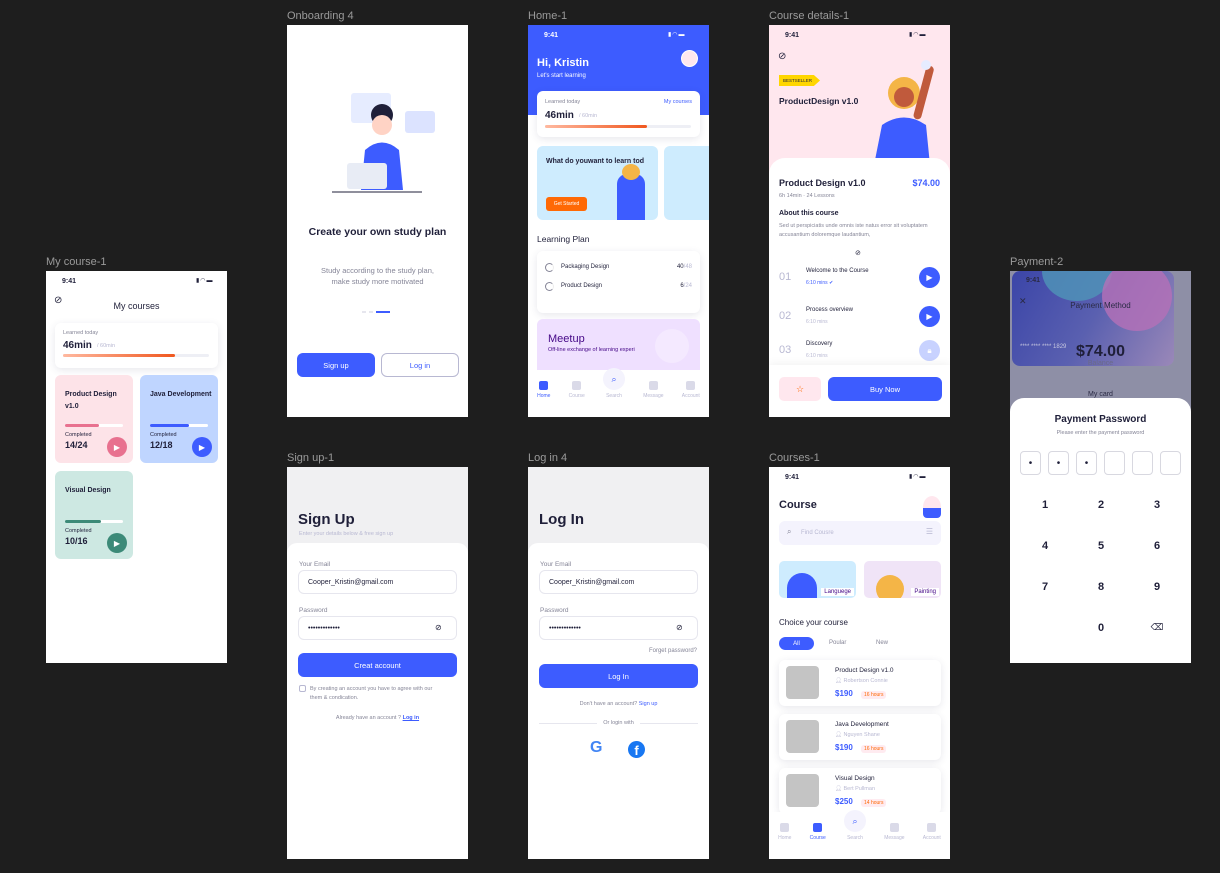  Describe the element at coordinates (1101, 587) in the screenshot. I see `keypad-key: 8` at that location.